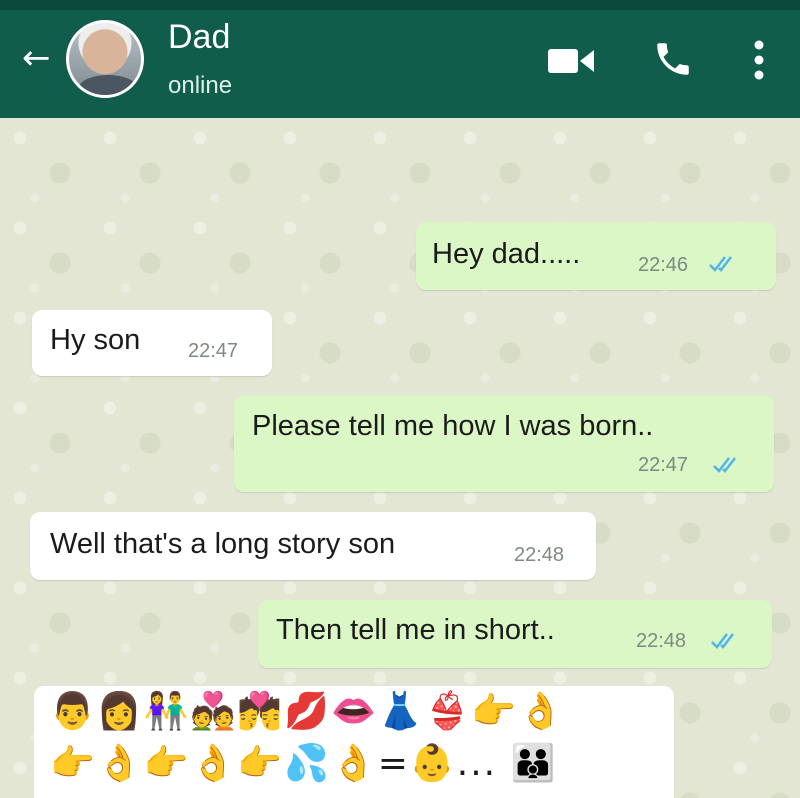  I want to click on message-bubble-incoming: Well that's a long story son 22:48, so click(313, 546).